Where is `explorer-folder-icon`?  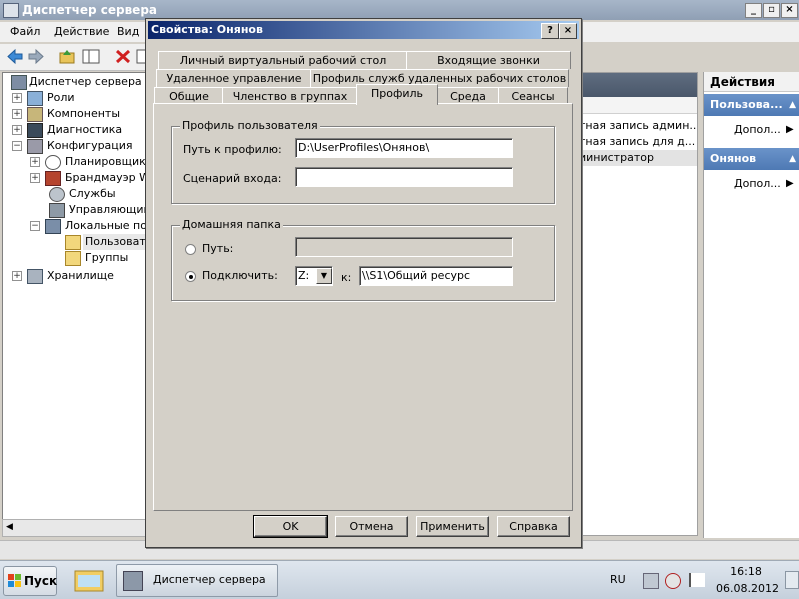
explorer-folder-icon is located at coordinates (89, 580).